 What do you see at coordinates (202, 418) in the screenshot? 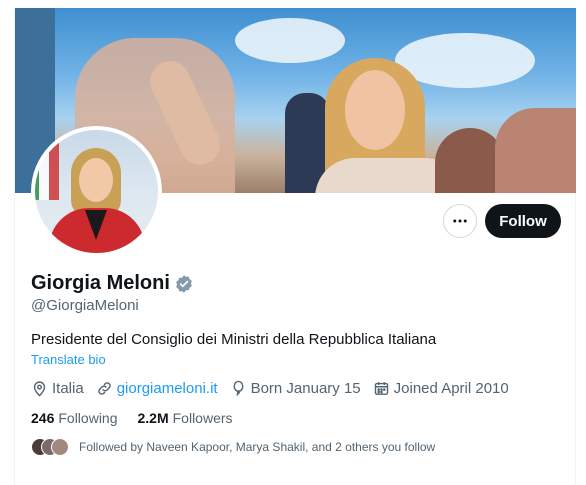
I see `followers-label: Followers` at bounding box center [202, 418].